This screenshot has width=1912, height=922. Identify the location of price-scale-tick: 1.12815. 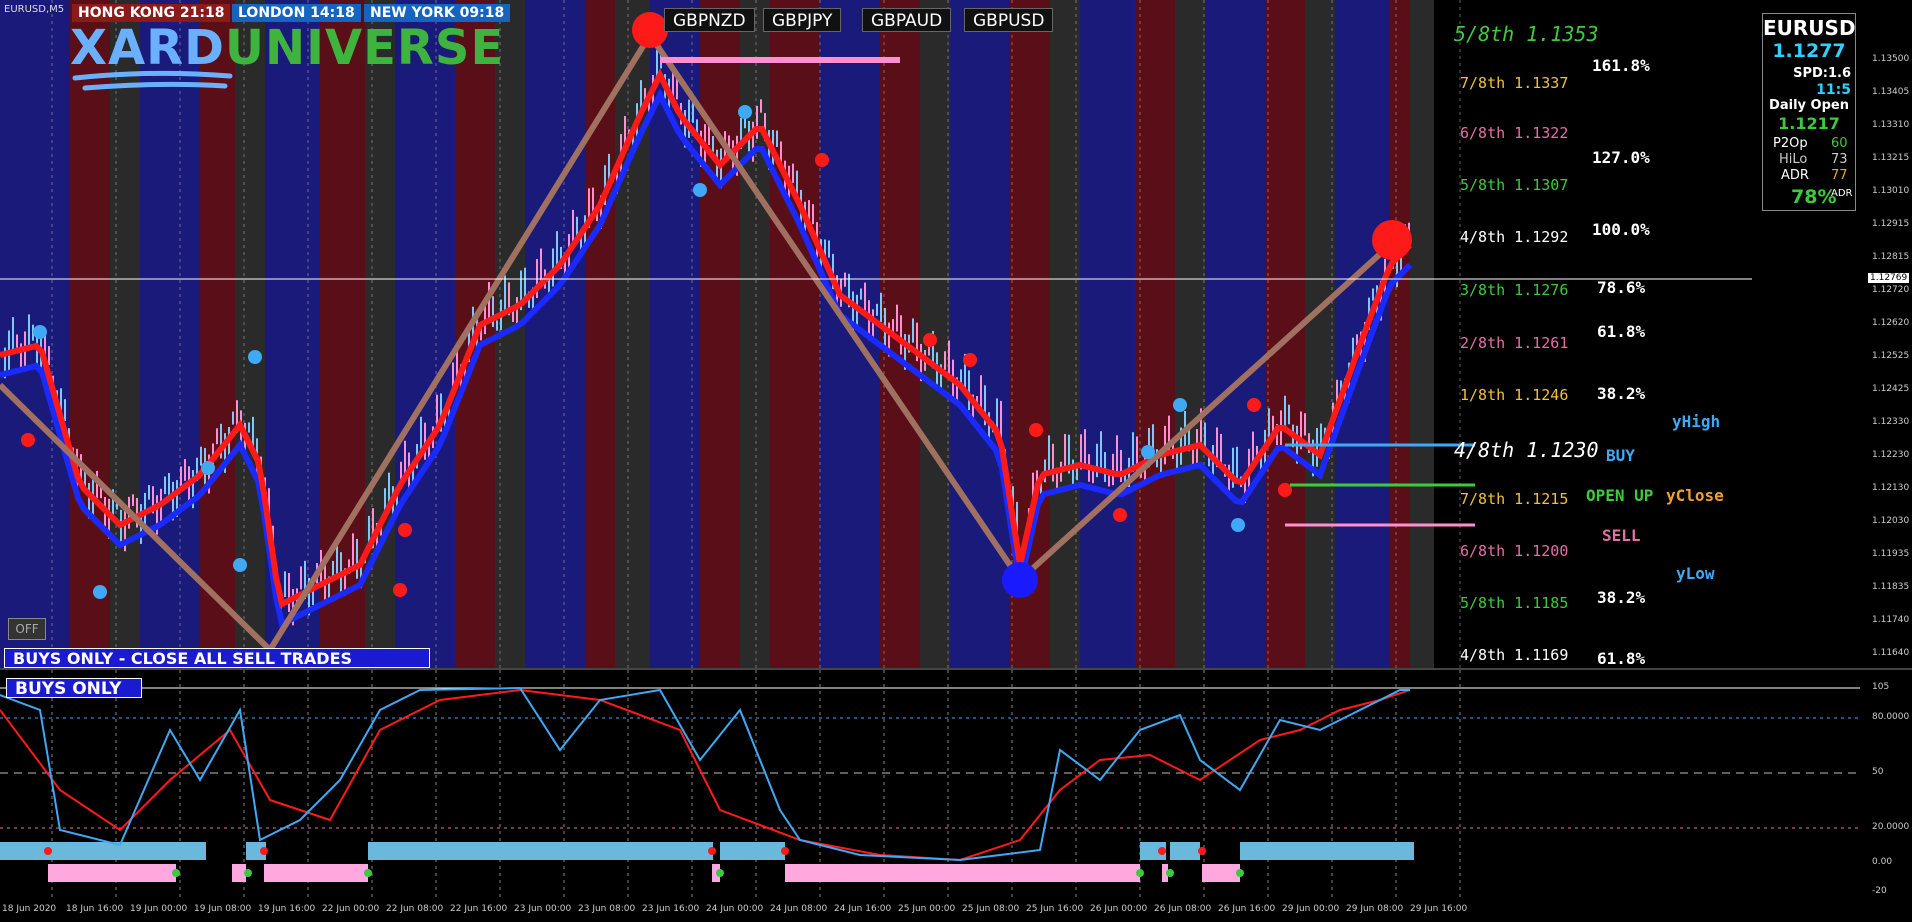
(1891, 257).